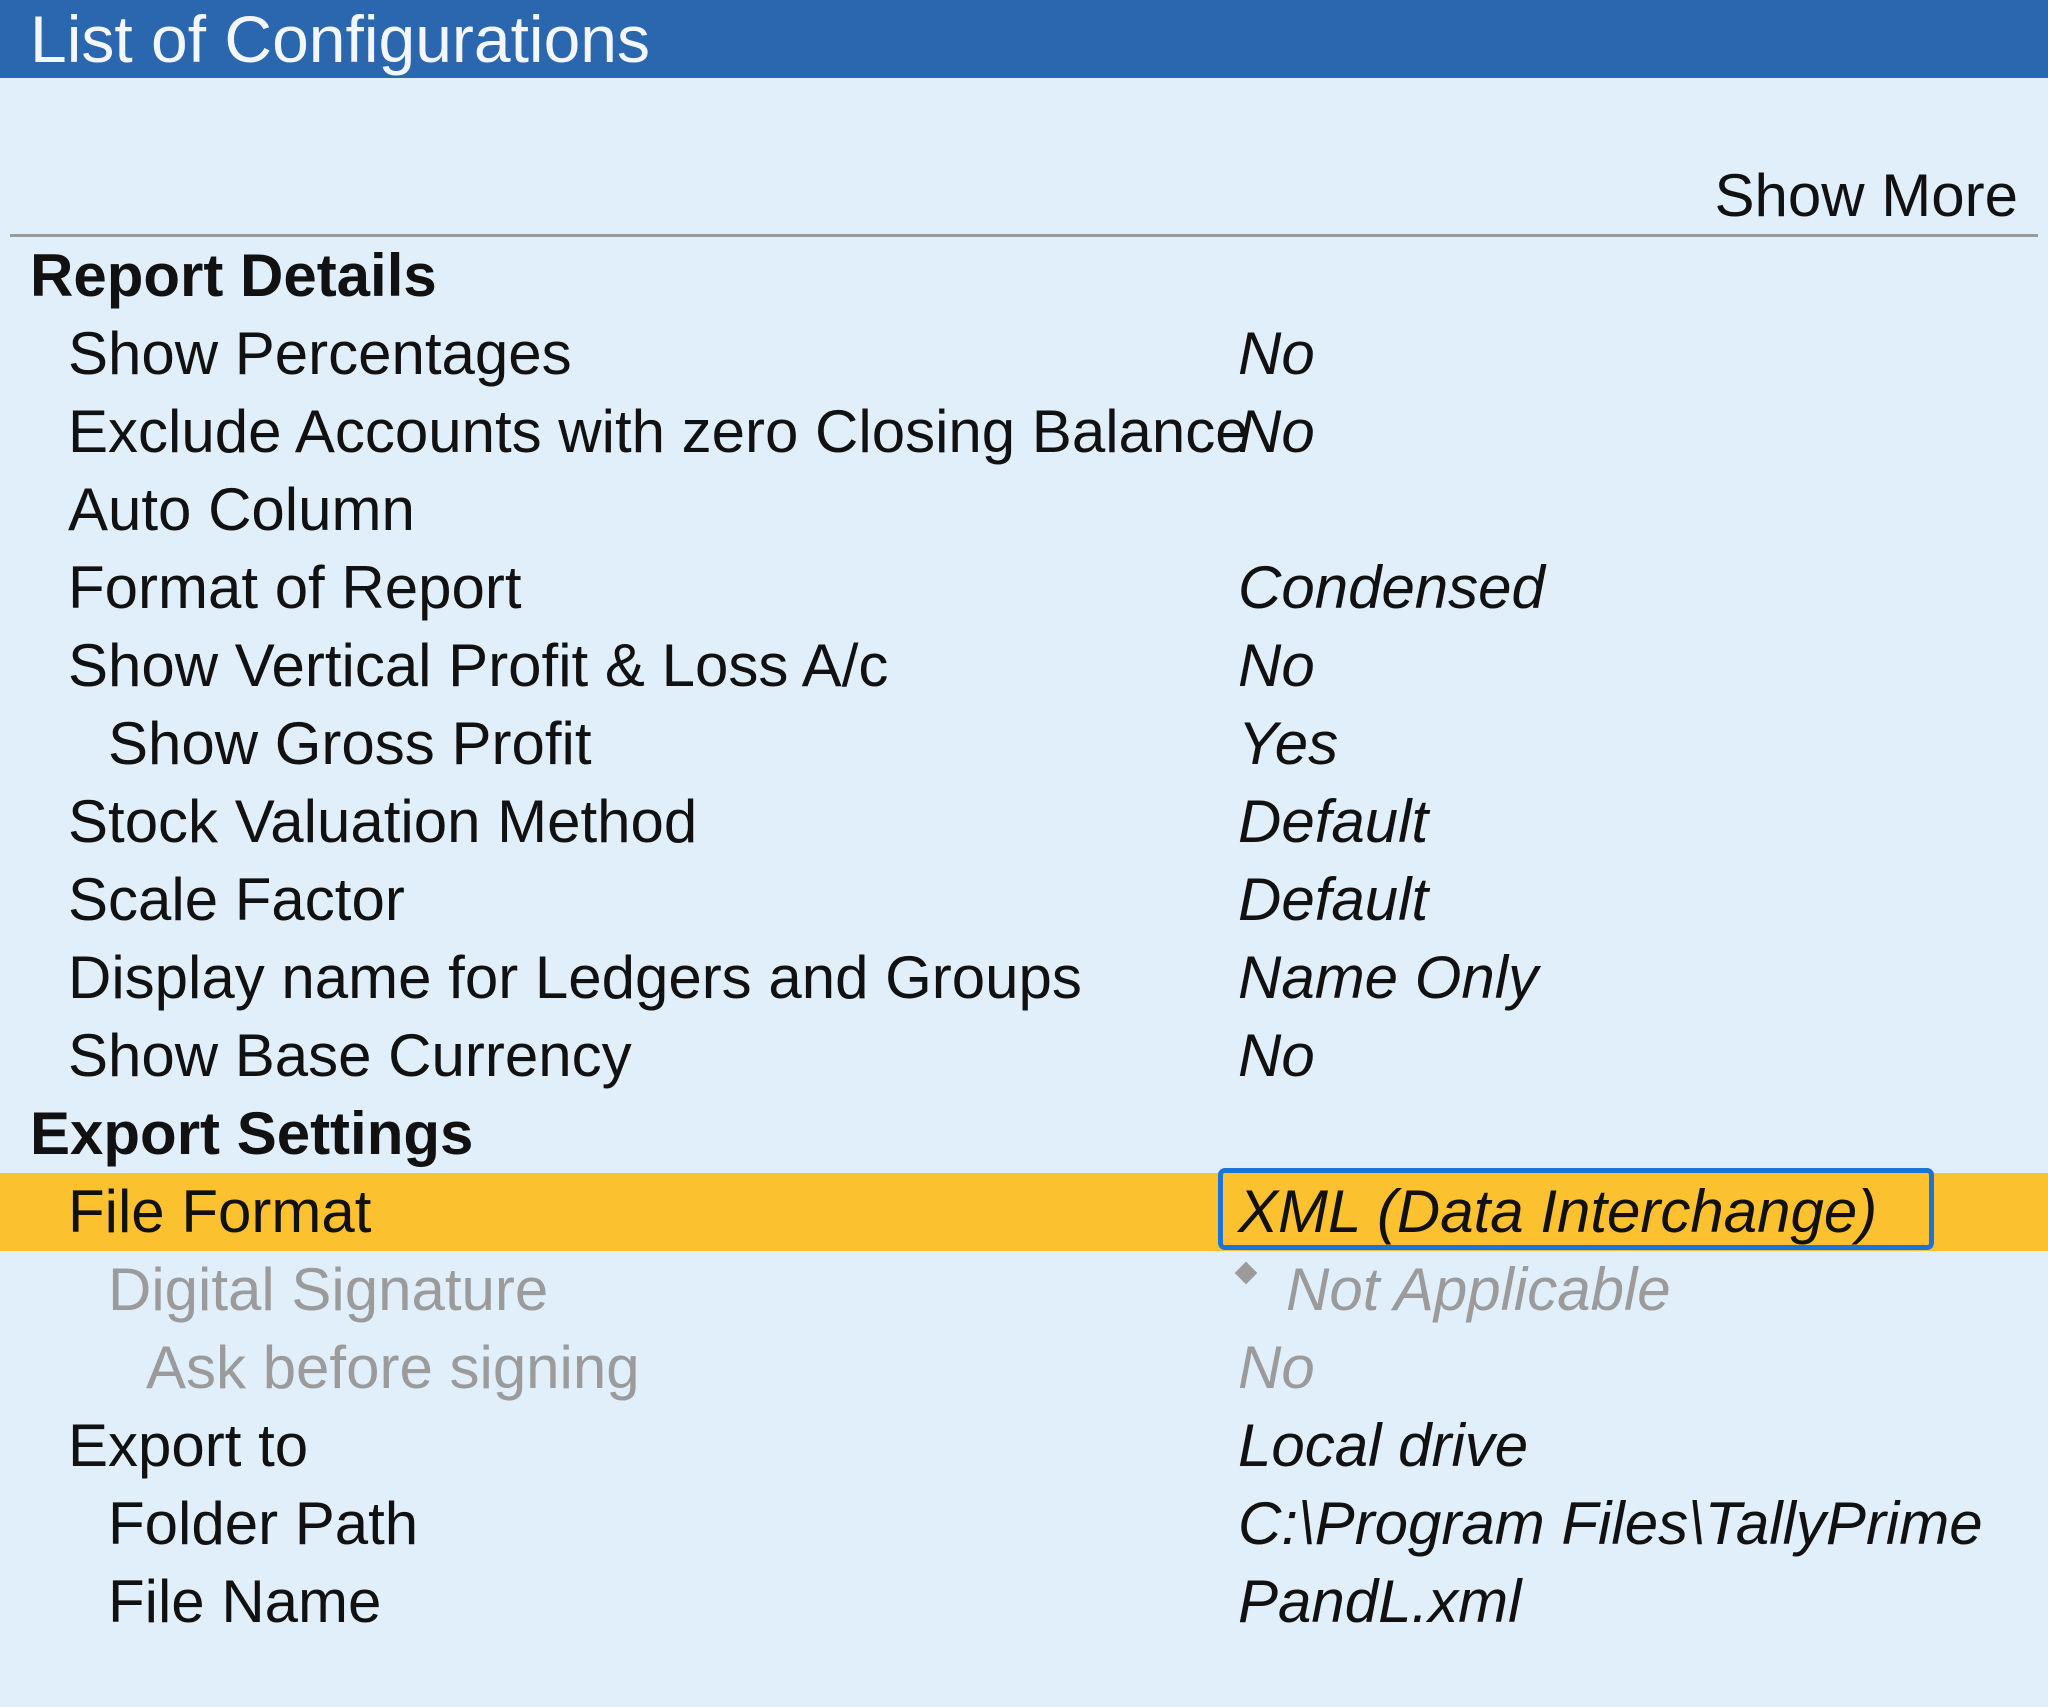 The width and height of the screenshot is (2048, 1707). What do you see at coordinates (241, 509) in the screenshot?
I see `config-label: Auto Column` at bounding box center [241, 509].